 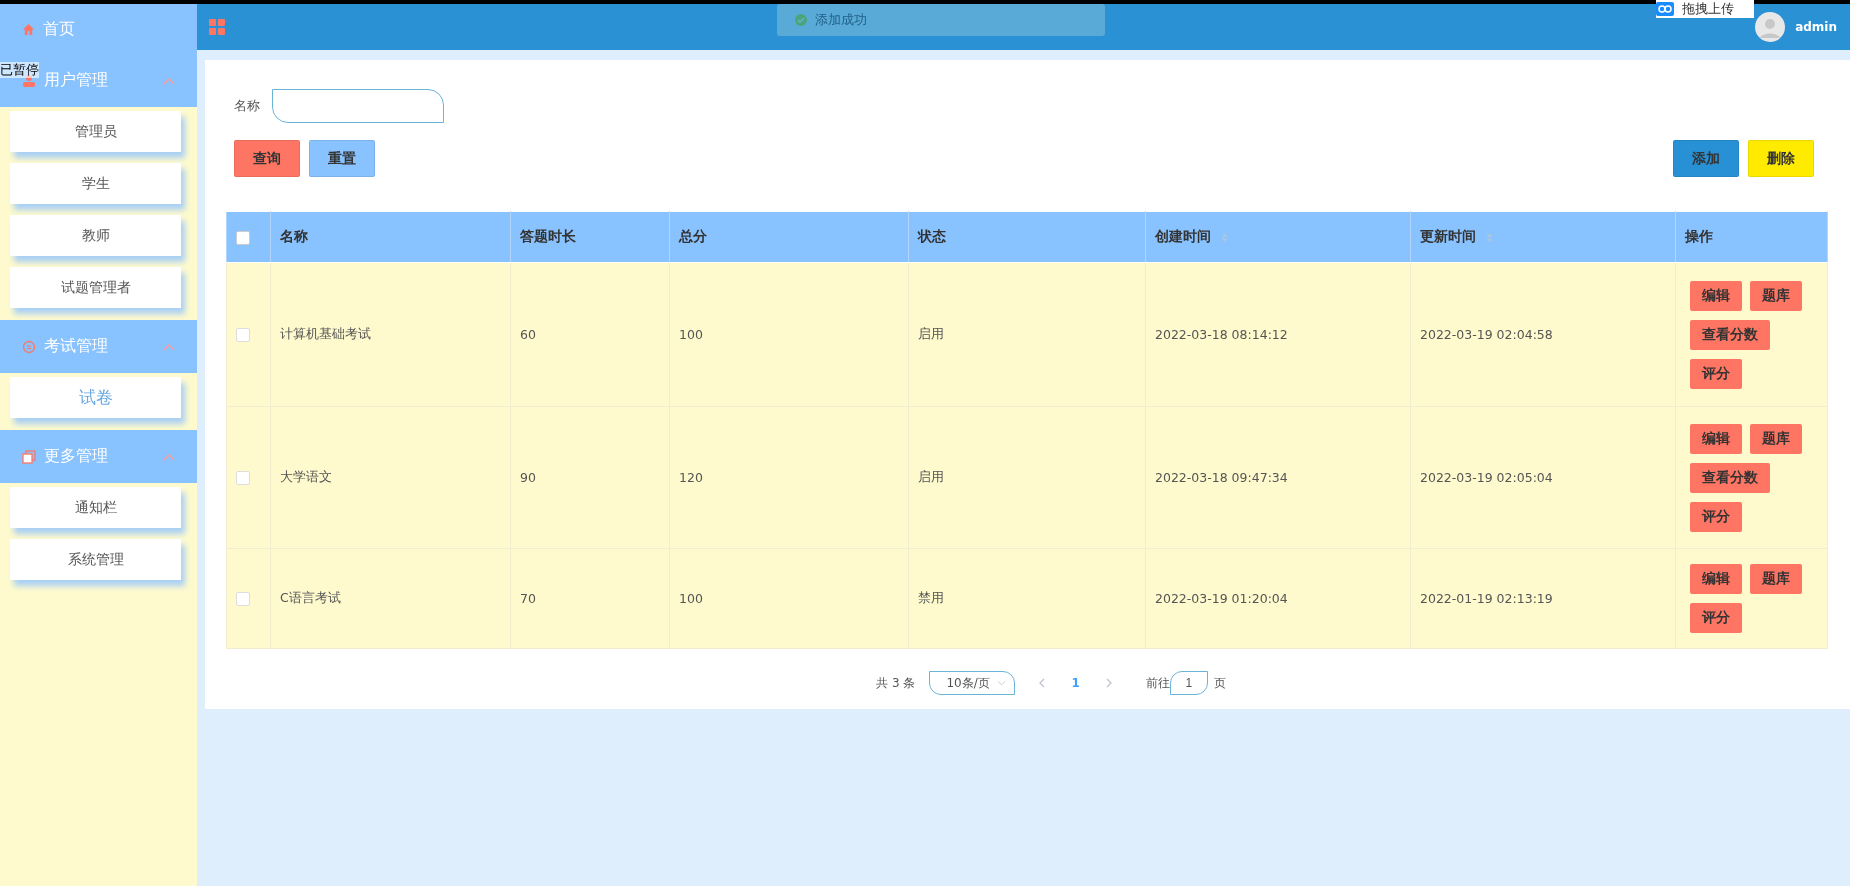 I want to click on menu-icon, so click(x=217, y=27).